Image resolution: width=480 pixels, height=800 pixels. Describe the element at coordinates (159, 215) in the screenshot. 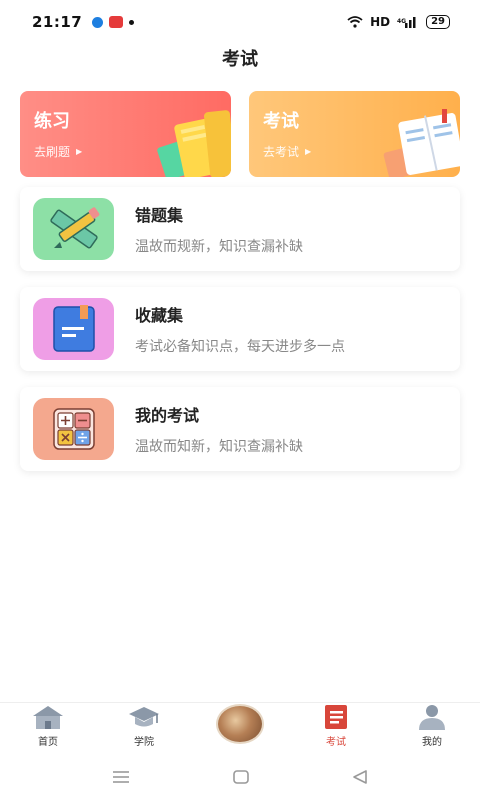

I see `list-title: 错题集` at that location.